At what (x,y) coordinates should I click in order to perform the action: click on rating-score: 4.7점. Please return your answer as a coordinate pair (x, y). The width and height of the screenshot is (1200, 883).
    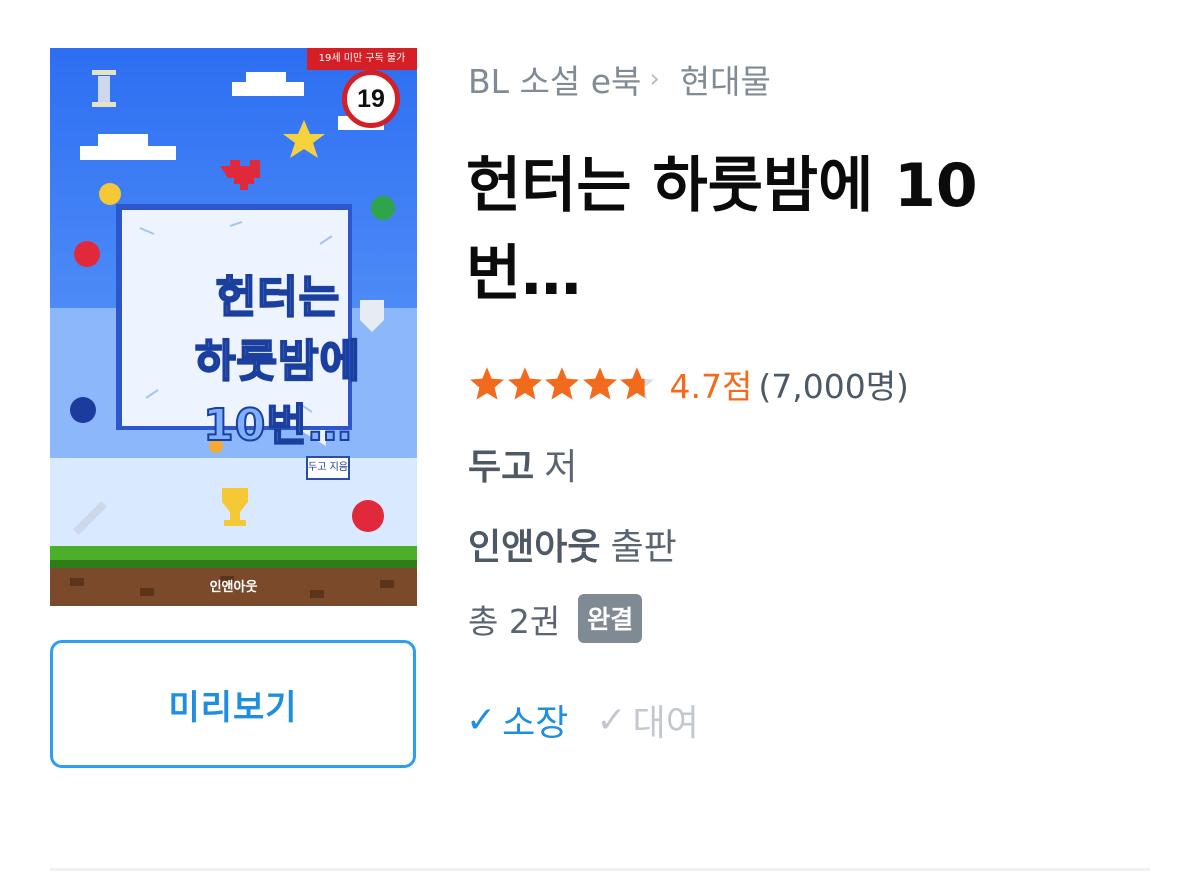
    Looking at the image, I should click on (711, 386).